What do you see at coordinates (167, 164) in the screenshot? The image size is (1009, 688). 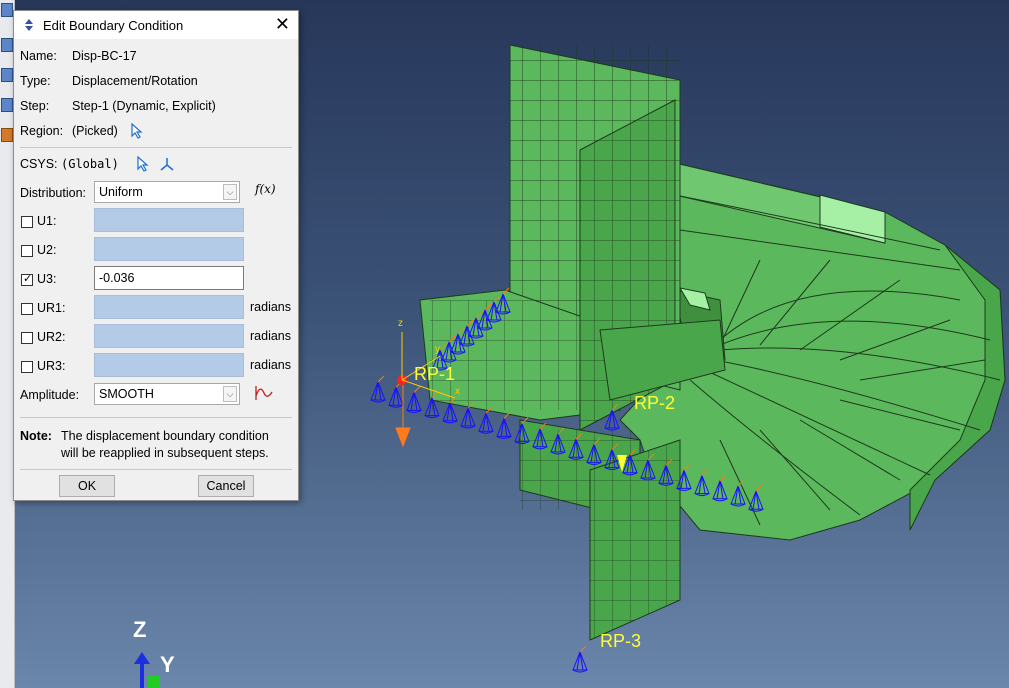 I see `create-csys-icon` at bounding box center [167, 164].